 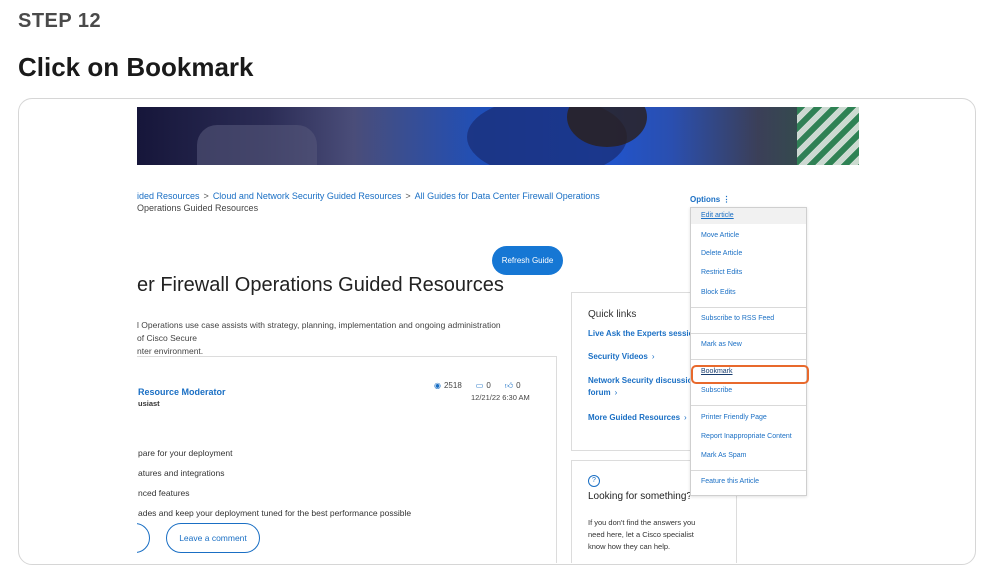 What do you see at coordinates (198, 208) in the screenshot?
I see `breadcrumb-current: Operations Guided Resources` at bounding box center [198, 208].